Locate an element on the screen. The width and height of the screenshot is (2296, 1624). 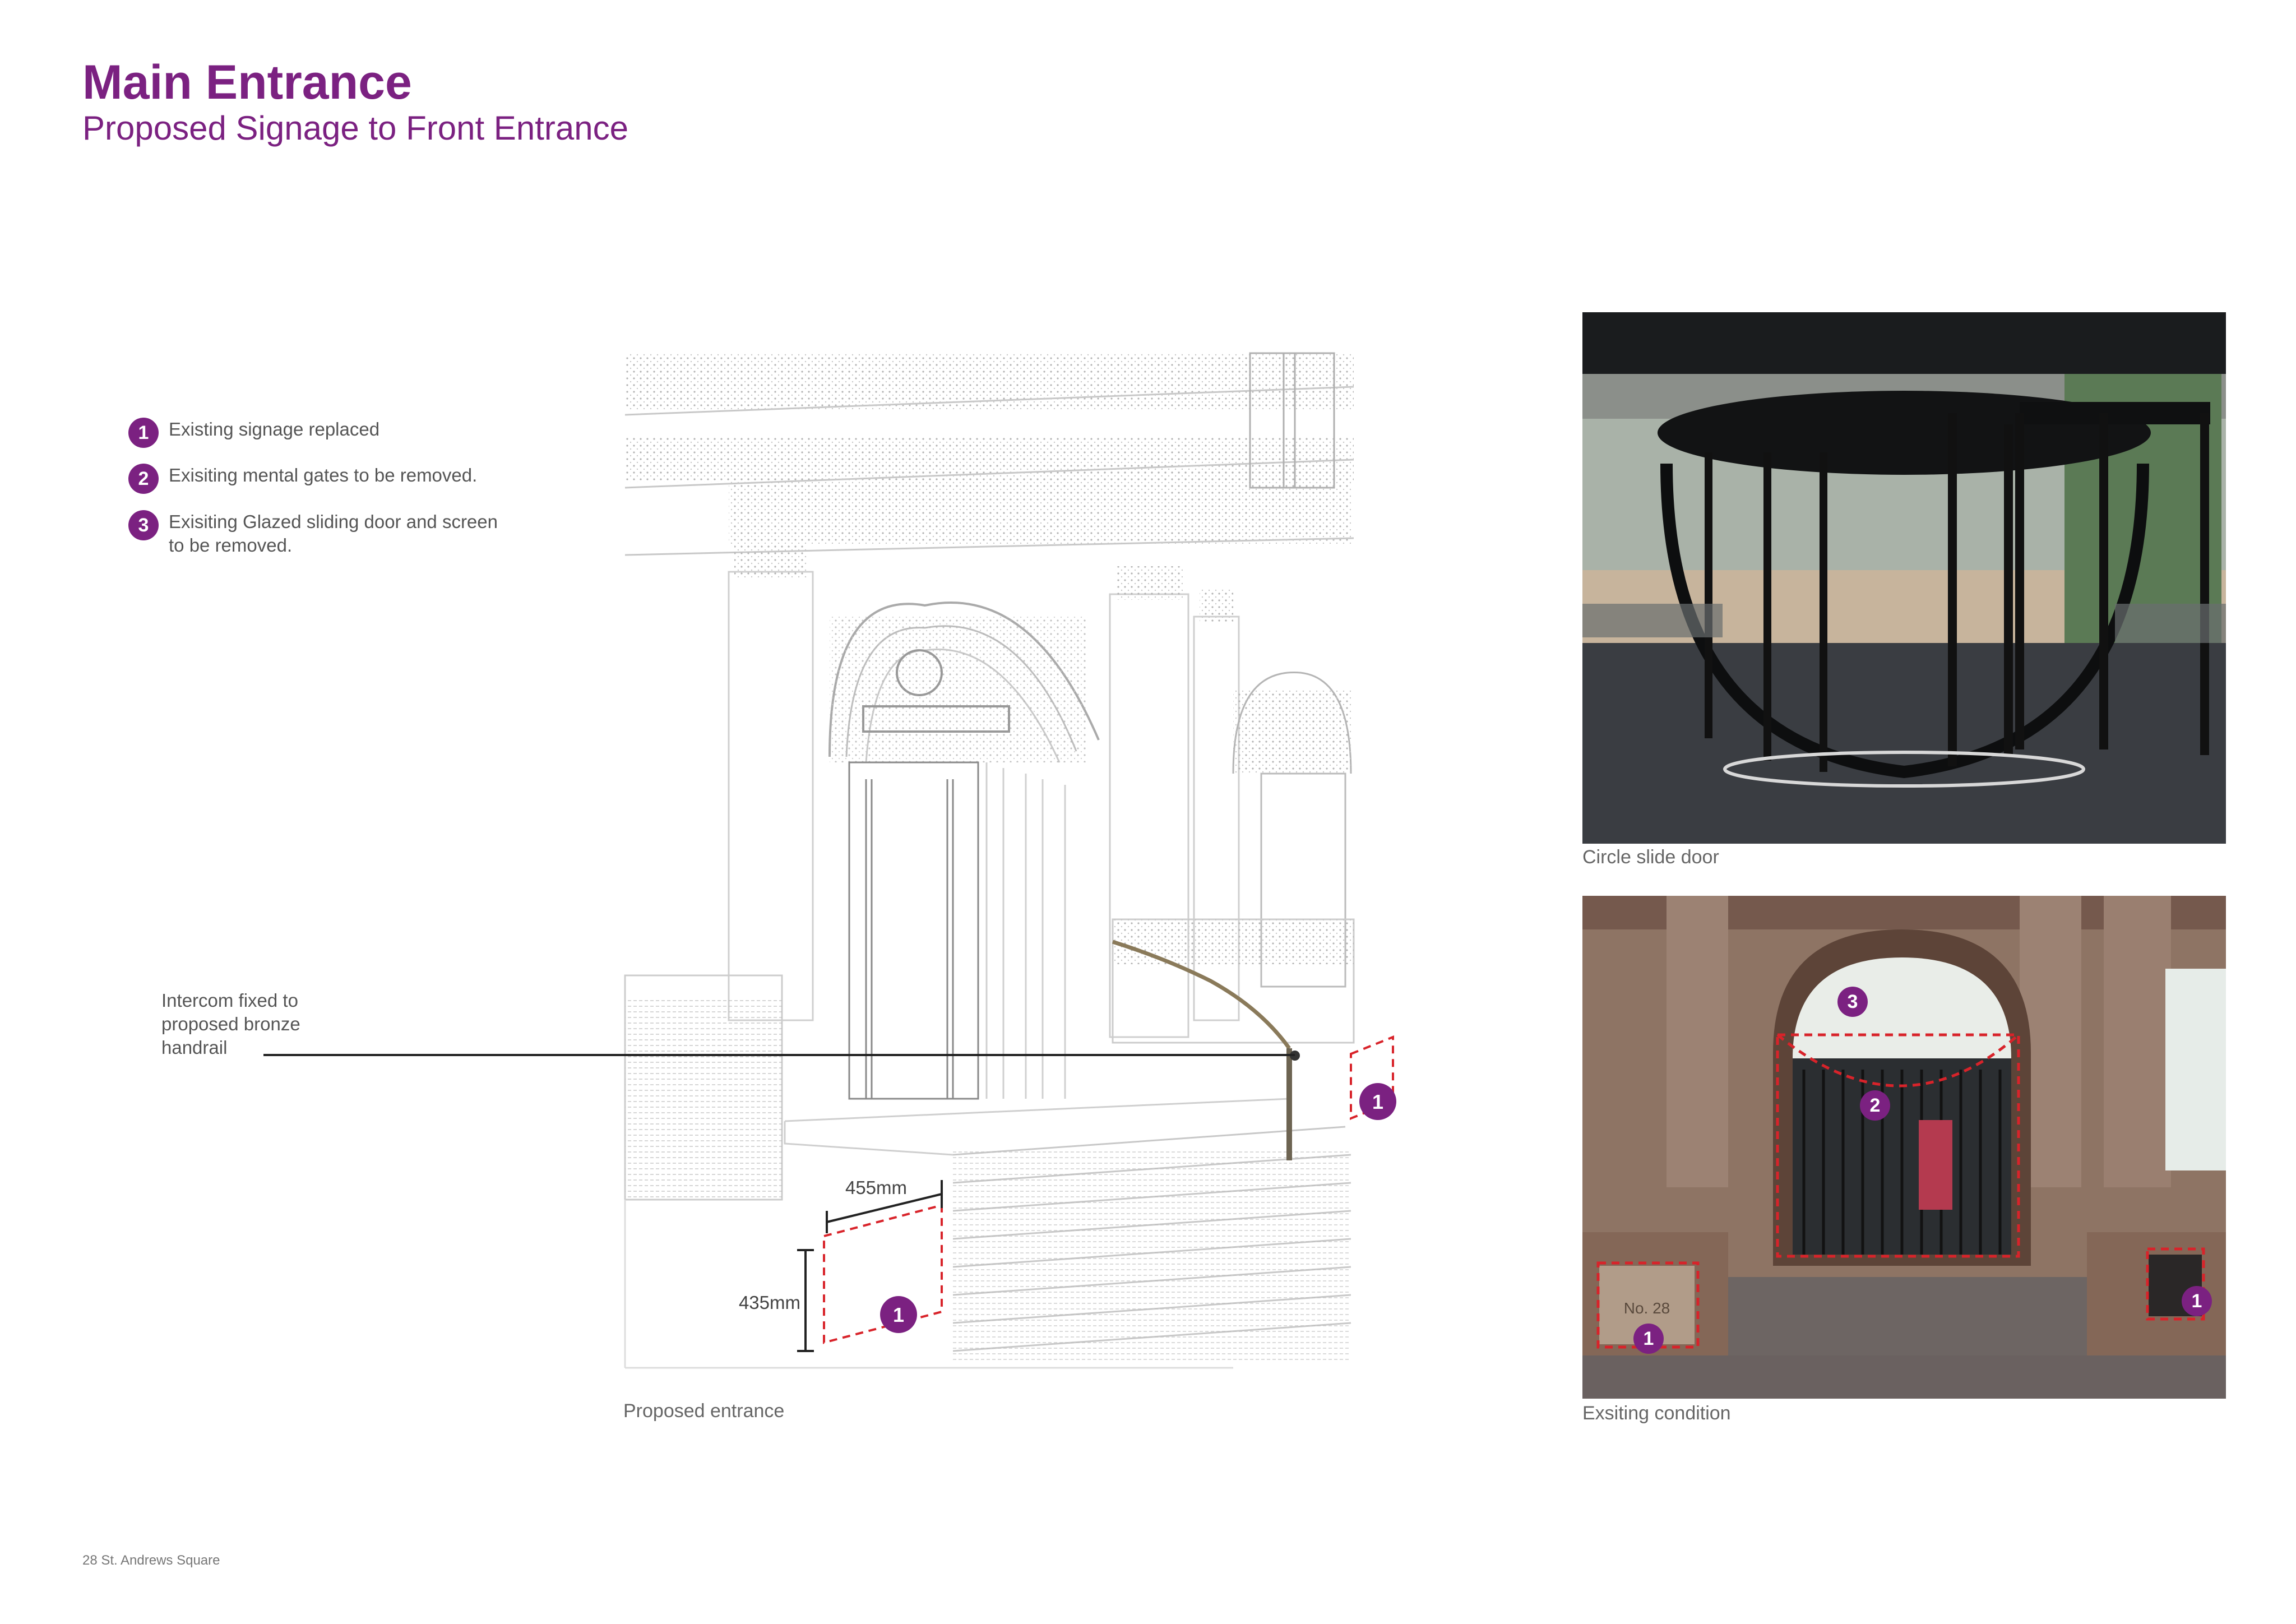
bronze-handrail is located at coordinates (1206, 1050).